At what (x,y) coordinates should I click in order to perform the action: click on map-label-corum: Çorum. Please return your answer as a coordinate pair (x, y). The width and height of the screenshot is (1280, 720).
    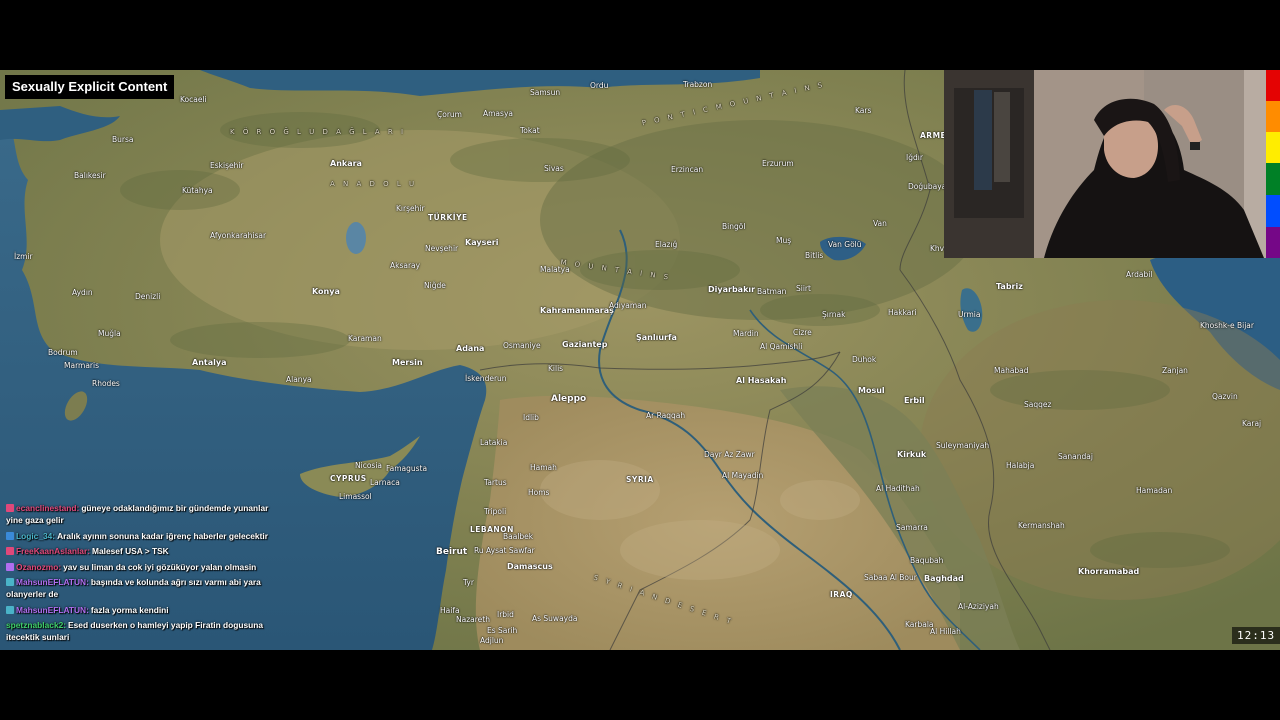
    Looking at the image, I should click on (449, 114).